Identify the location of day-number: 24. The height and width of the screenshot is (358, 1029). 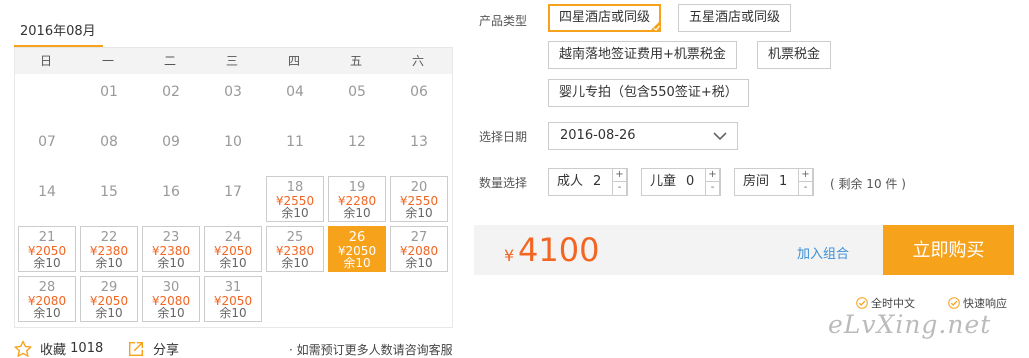
(233, 237).